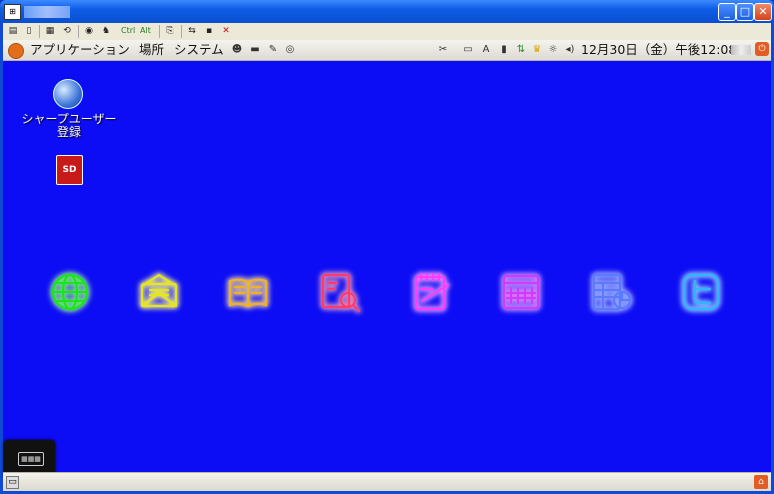 This screenshot has height=494, width=774. I want to click on desktop-icon-label: シャープユーザー 登録, so click(69, 126).